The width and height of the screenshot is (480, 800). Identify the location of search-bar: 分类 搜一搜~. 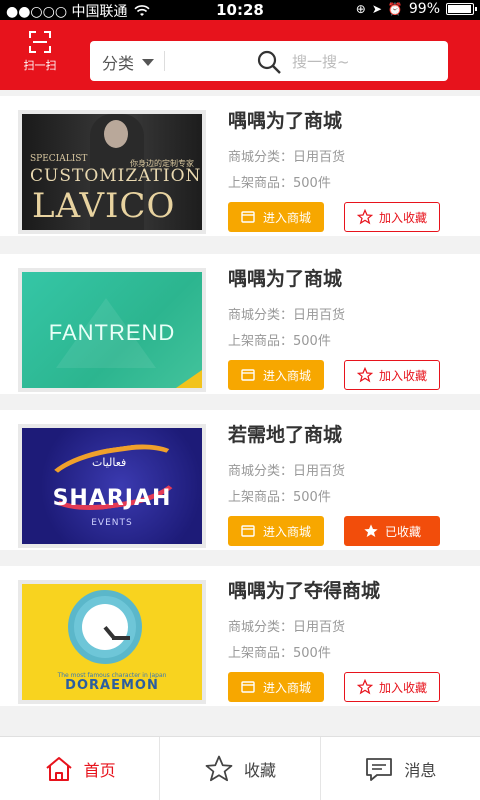
(269, 61).